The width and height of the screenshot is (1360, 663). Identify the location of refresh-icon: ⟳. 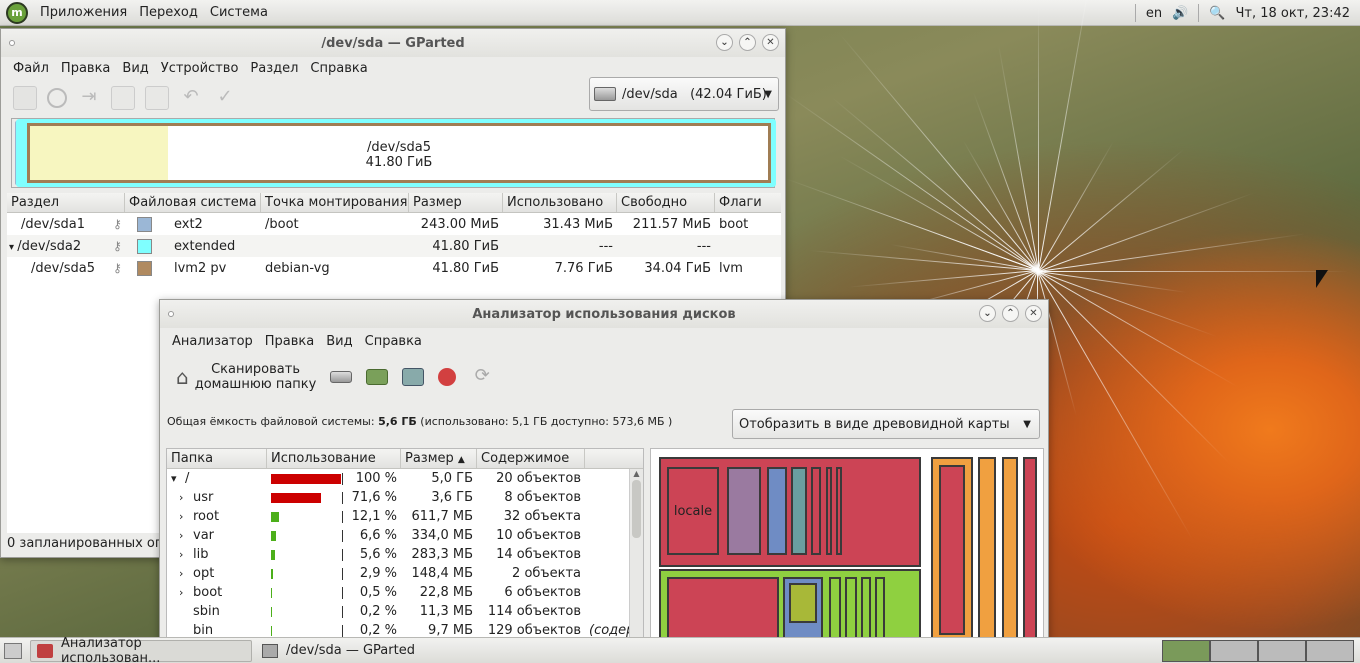
(482, 377).